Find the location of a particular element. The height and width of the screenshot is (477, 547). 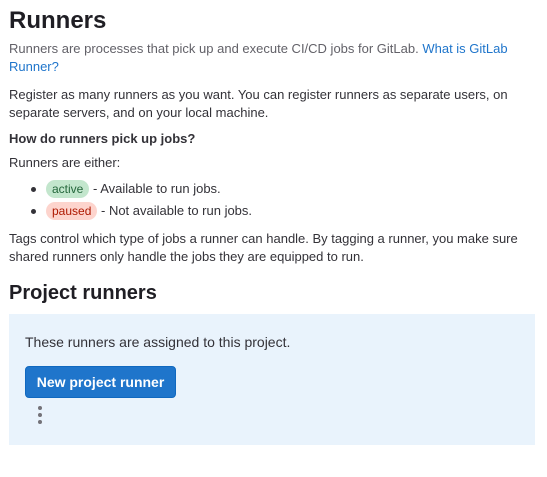

paused-badge: paused is located at coordinates (72, 211).